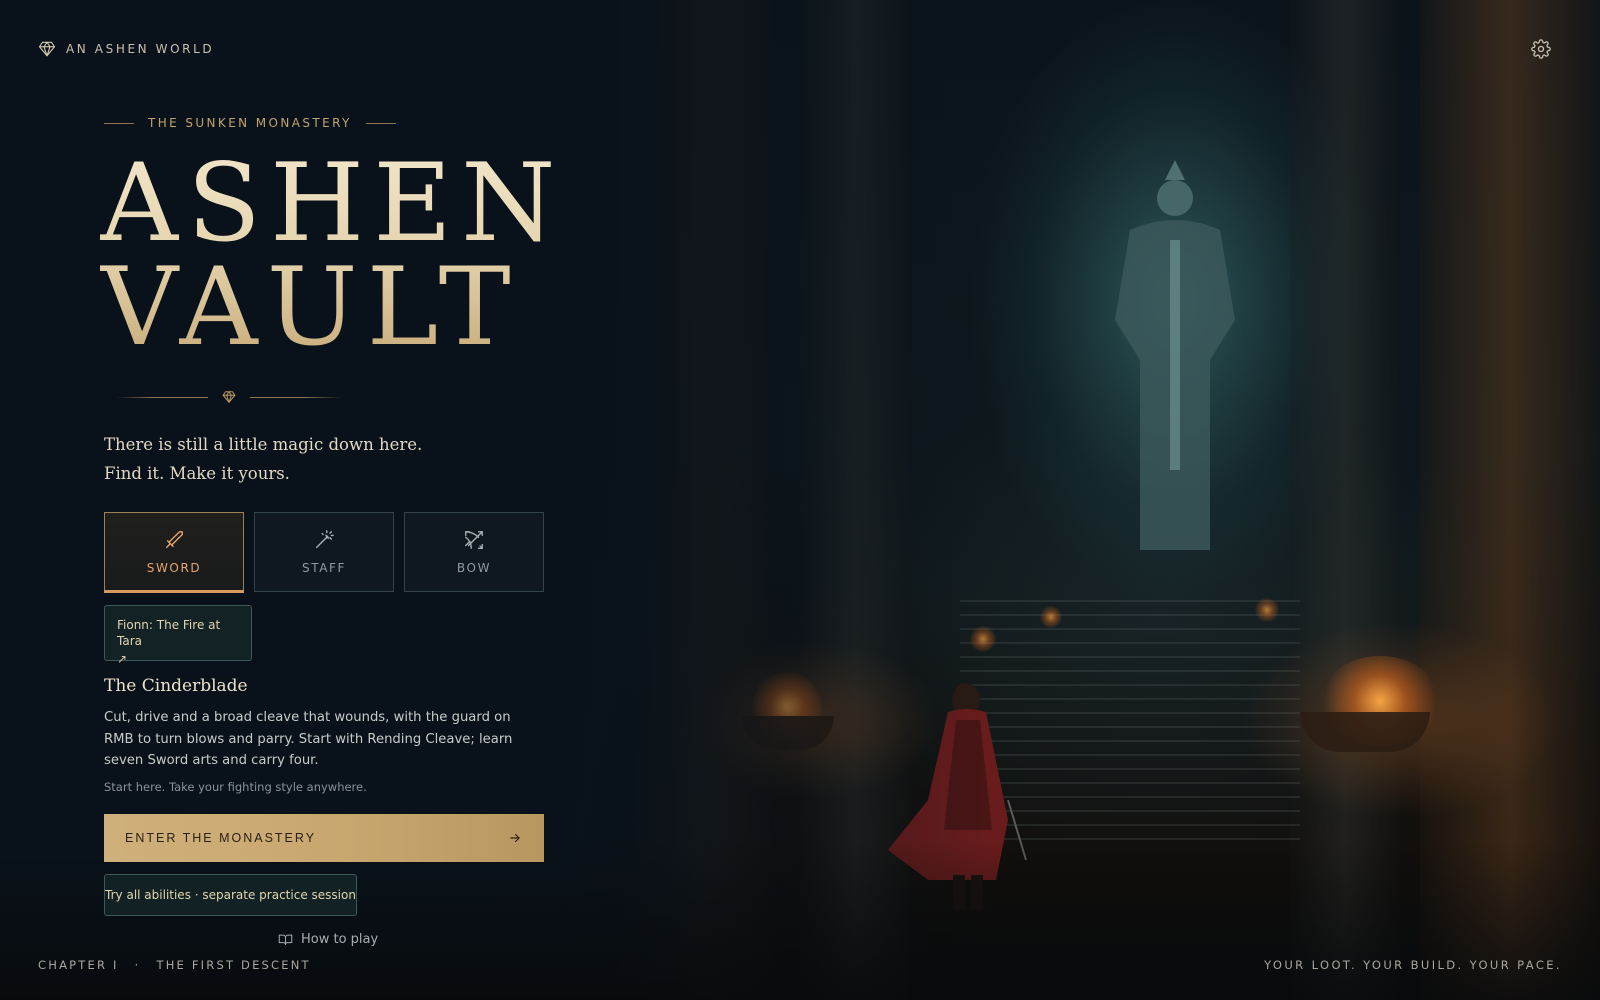 This screenshot has width=1600, height=1000. I want to click on lore-link-label: Fionn: The Fire at Tara, so click(169, 633).